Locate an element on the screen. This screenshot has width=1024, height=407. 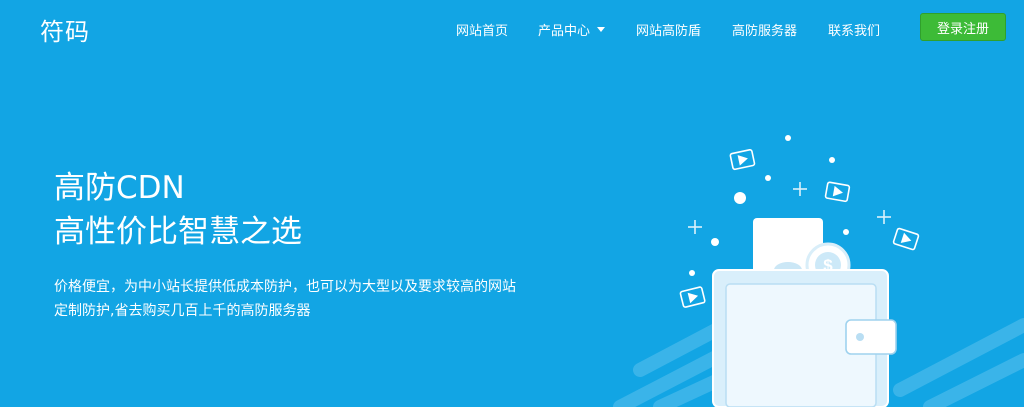
nav-item-products-label: 产品中心 is located at coordinates (564, 31).